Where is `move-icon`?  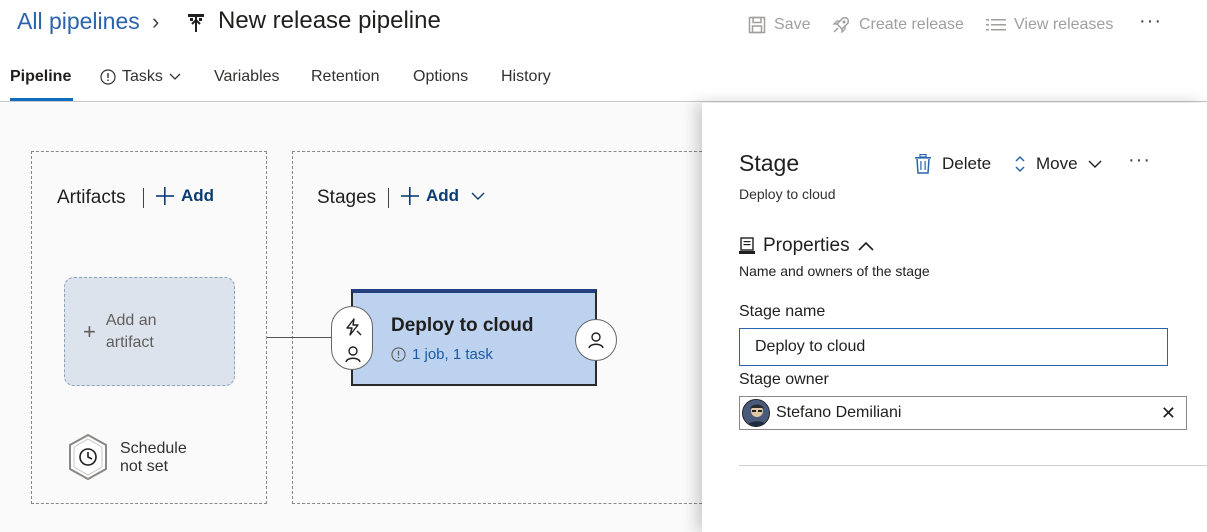
move-icon is located at coordinates (1020, 164).